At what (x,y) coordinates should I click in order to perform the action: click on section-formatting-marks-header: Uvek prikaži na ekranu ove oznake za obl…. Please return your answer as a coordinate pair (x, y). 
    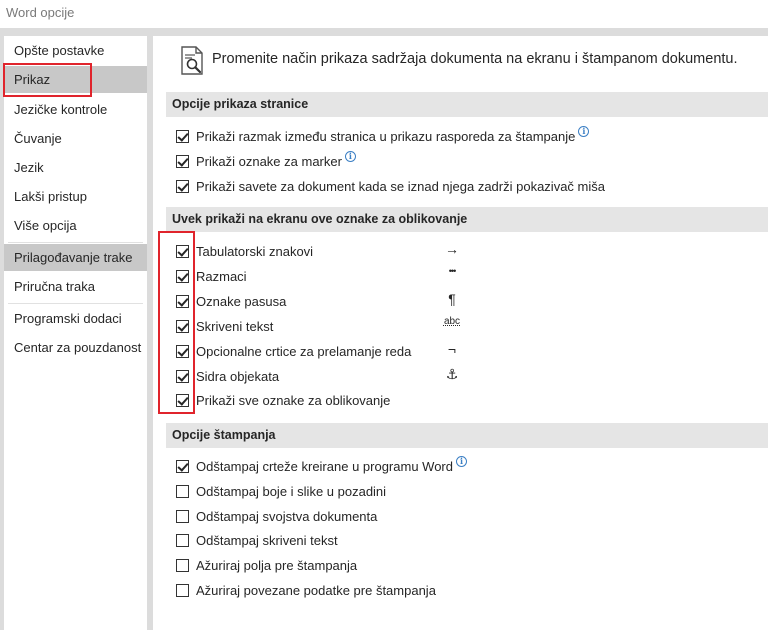
    Looking at the image, I should click on (467, 219).